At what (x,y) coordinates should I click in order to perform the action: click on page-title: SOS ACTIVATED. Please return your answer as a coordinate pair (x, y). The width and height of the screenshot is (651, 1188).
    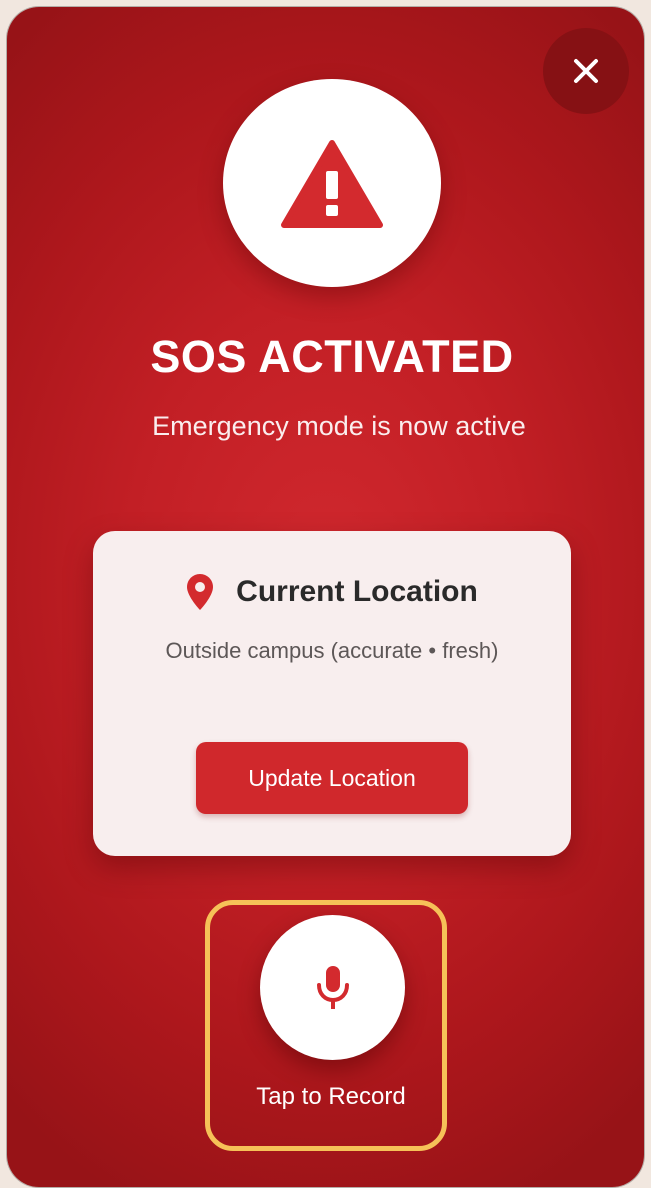
    Looking at the image, I should click on (332, 356).